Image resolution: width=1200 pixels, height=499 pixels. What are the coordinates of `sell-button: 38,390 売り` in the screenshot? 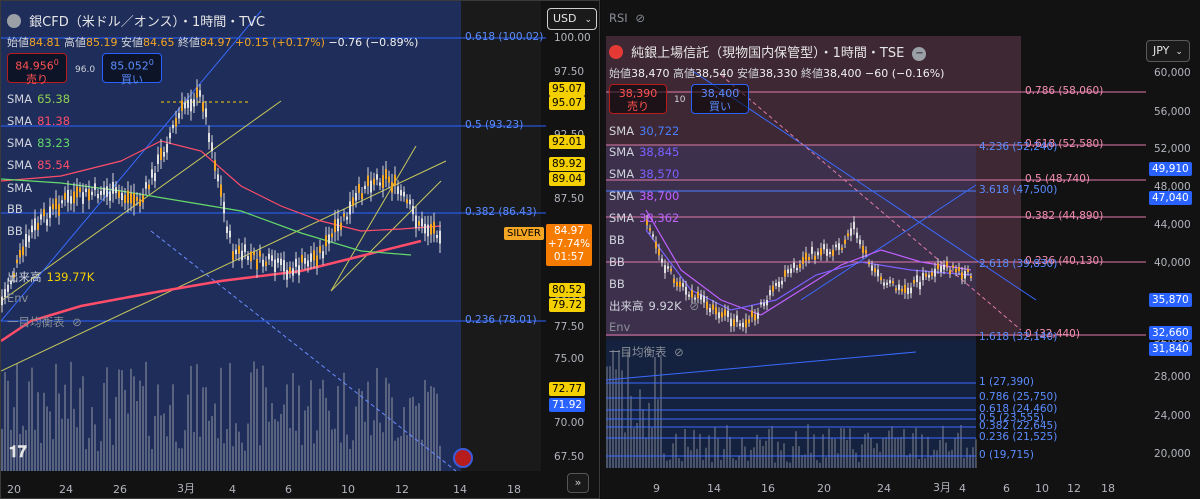 It's located at (638, 99).